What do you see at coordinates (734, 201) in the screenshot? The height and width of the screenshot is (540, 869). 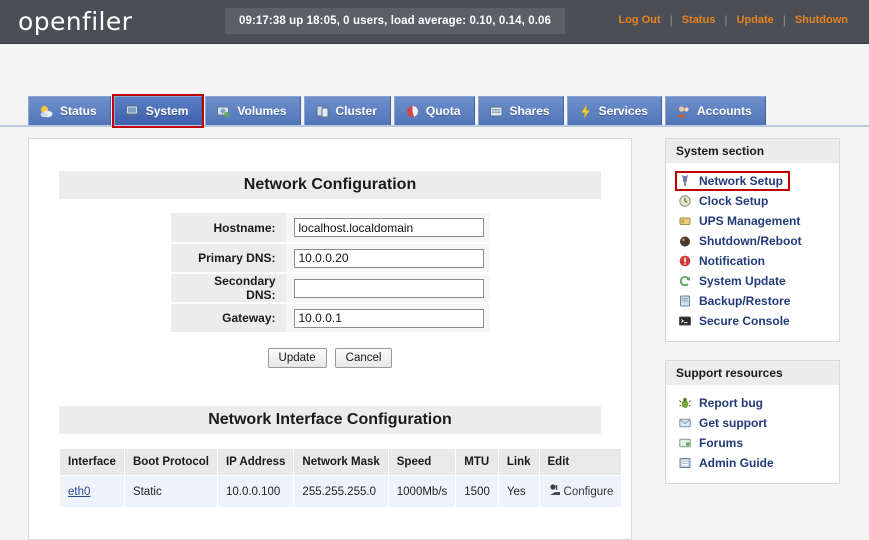 I see `sidebar-item-label: Clock Setup` at bounding box center [734, 201].